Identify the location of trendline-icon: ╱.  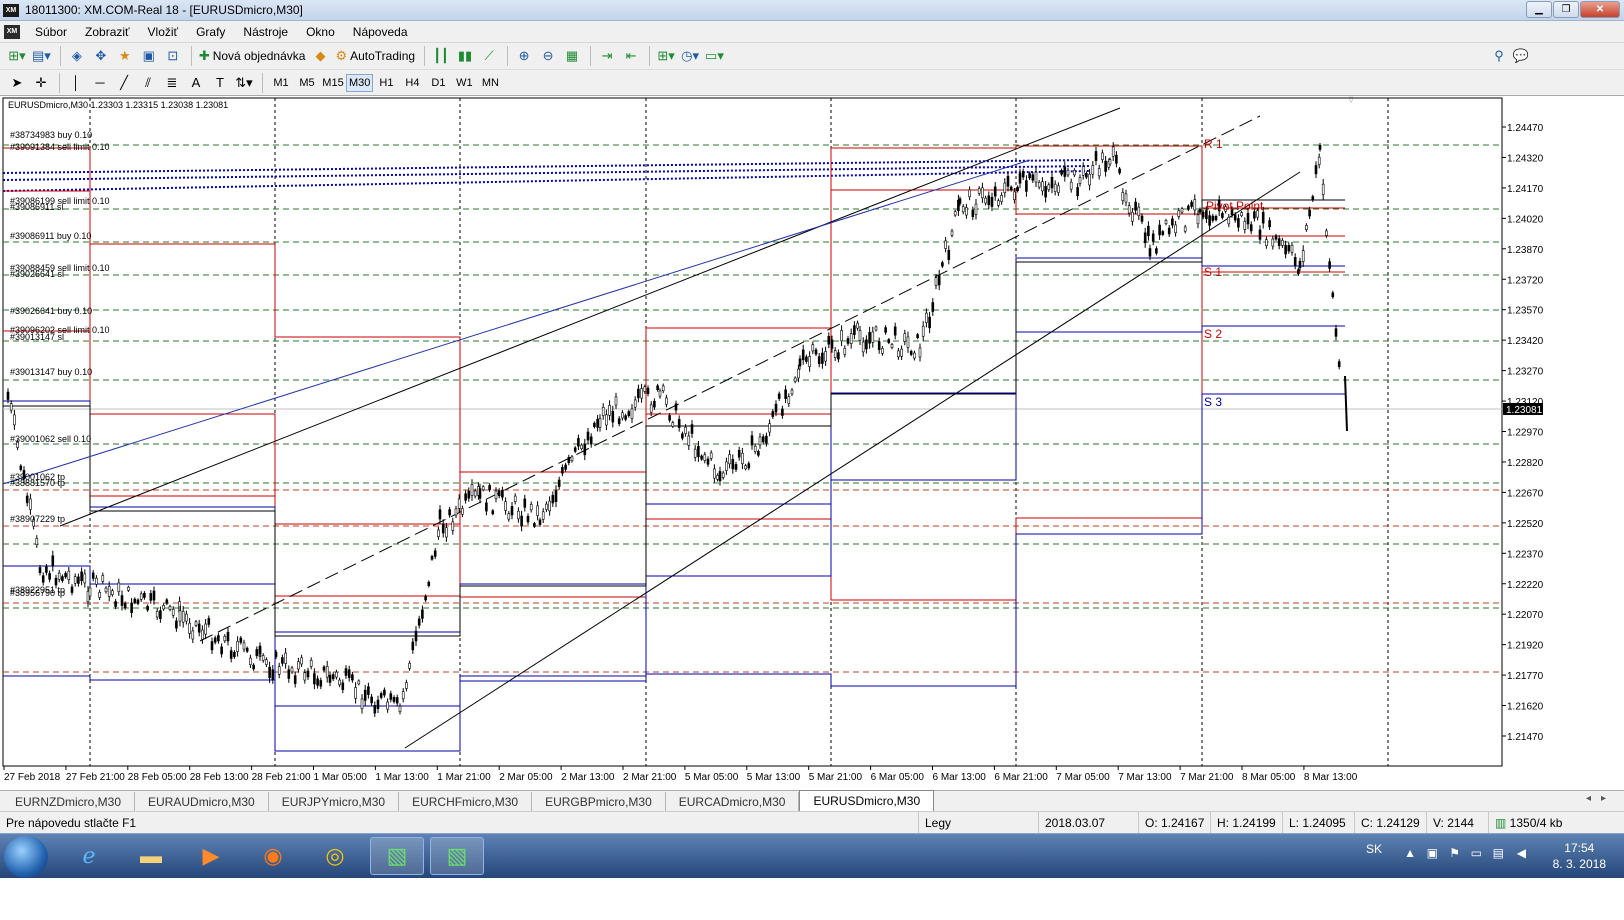
(124, 82).